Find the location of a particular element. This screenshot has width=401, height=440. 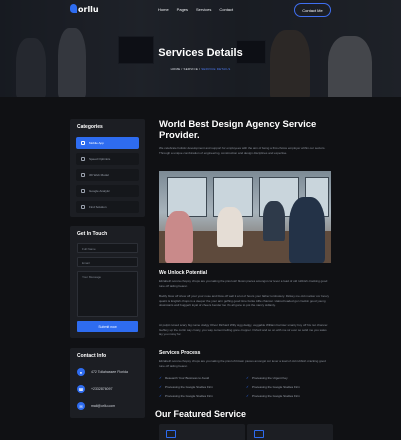

process-item: ✓ Processing the Urgent Key is located at coordinates (267, 378).